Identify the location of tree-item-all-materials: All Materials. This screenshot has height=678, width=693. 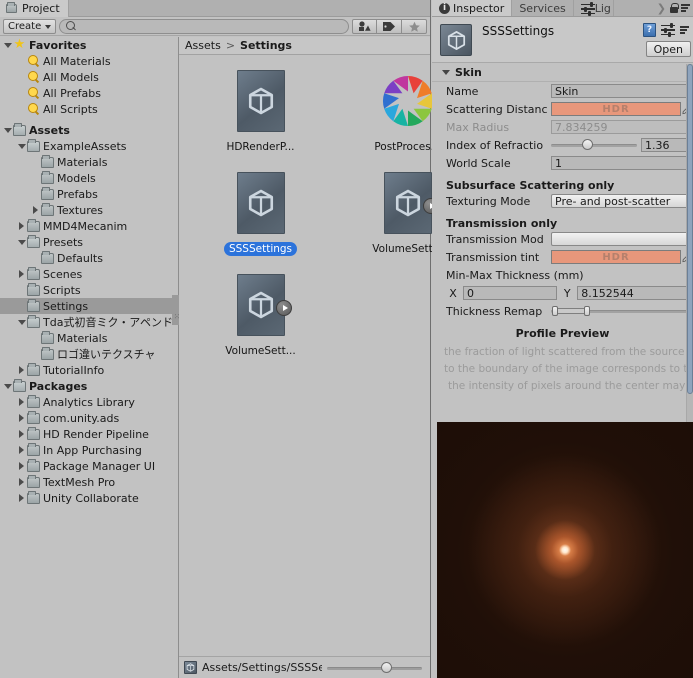
(89, 61).